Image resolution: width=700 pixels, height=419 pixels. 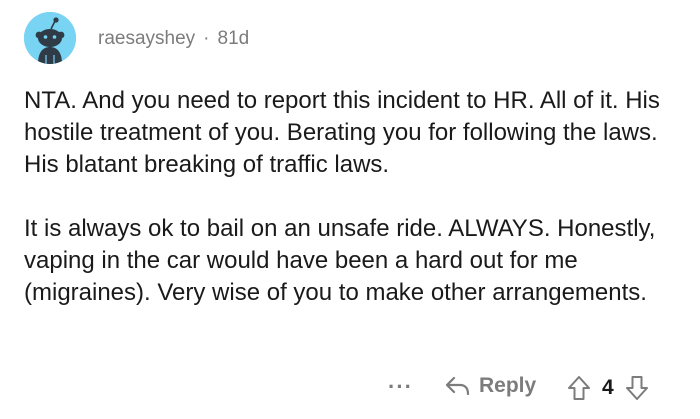 I want to click on reply-arrow-icon, so click(x=457, y=386).